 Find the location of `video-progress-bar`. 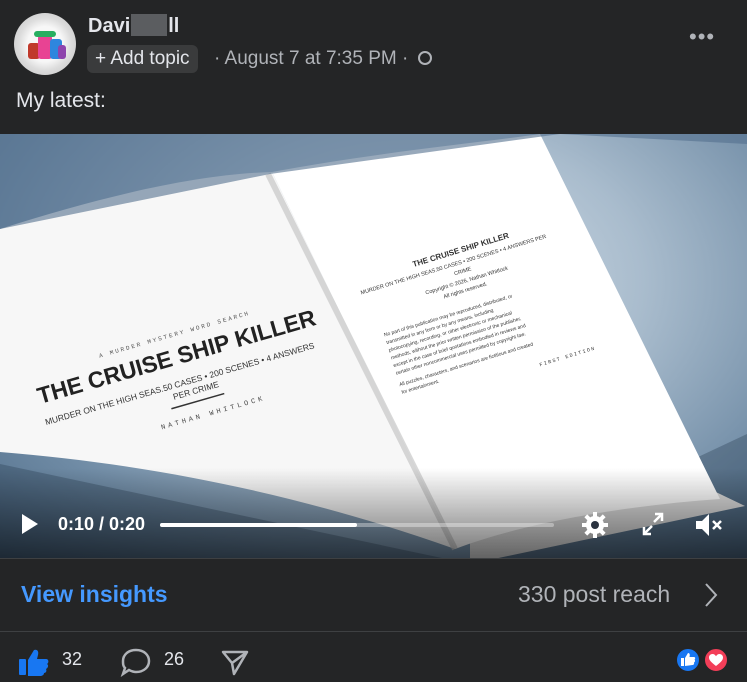

video-progress-bar is located at coordinates (357, 525).